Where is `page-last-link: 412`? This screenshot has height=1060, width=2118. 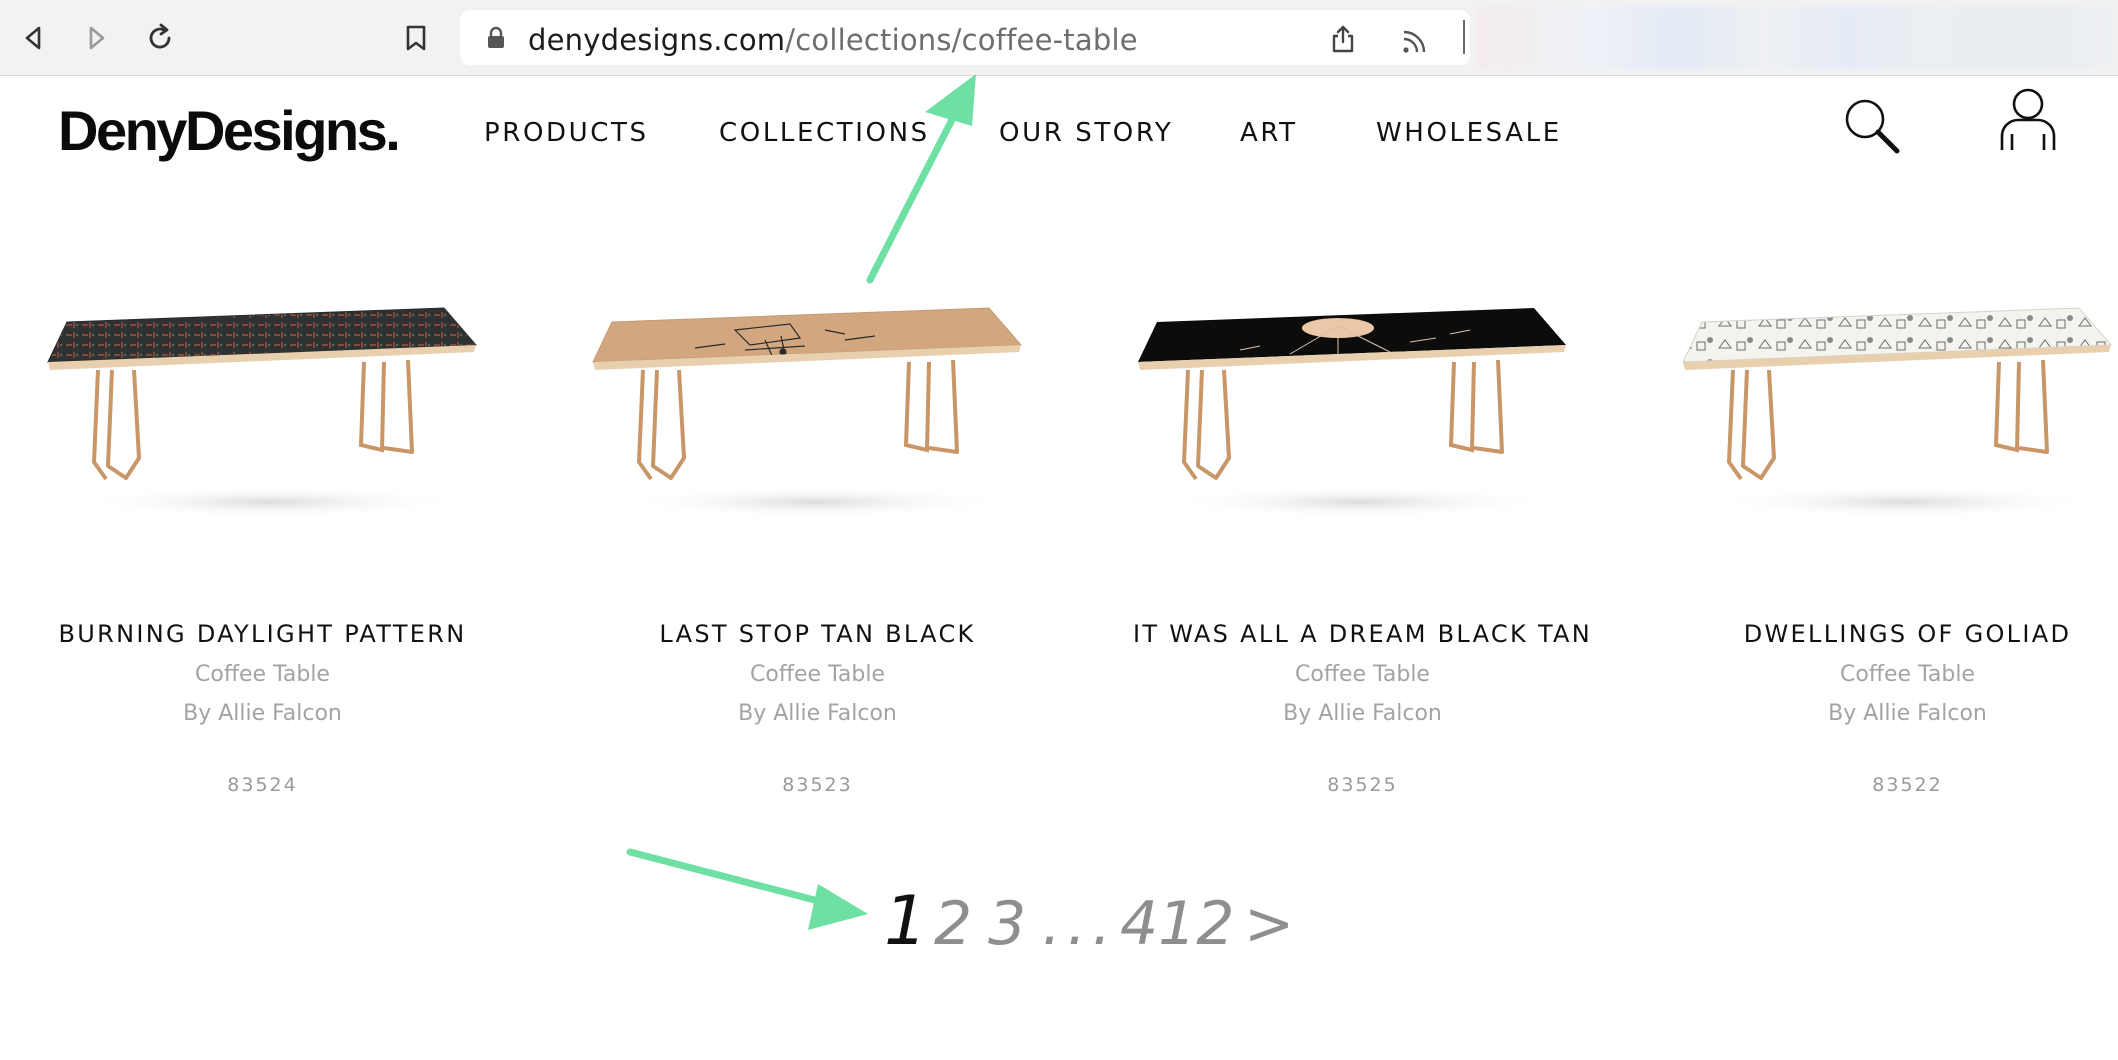
page-last-link: 412 is located at coordinates (1177, 924).